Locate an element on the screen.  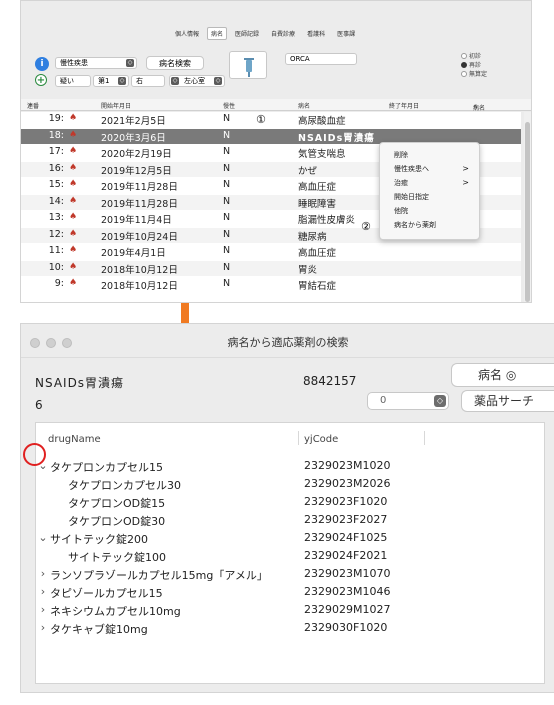
disclosure-open-icon: ⌄ is located at coordinates (43, 537).